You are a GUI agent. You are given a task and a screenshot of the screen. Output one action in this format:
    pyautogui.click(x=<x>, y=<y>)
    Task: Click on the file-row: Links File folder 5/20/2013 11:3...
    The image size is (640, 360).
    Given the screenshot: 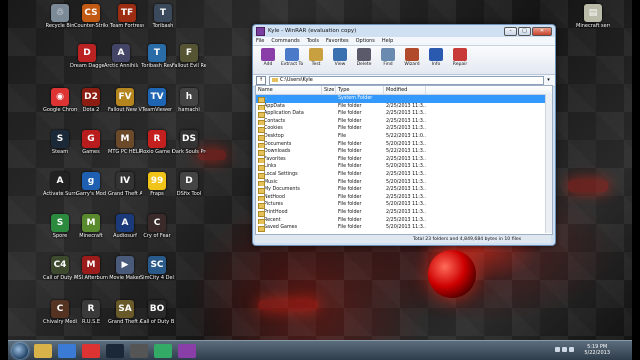 What is the action you would take?
    pyautogui.click(x=404, y=167)
    